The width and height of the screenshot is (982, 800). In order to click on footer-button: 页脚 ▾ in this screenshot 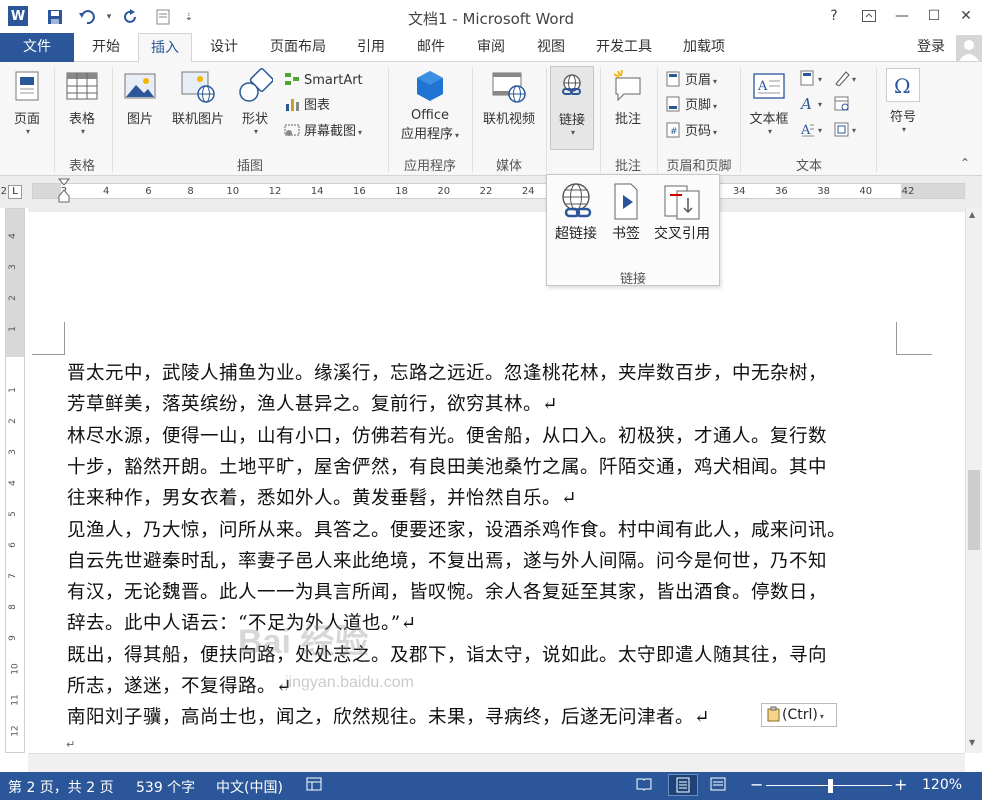, I will do `click(691, 106)`.